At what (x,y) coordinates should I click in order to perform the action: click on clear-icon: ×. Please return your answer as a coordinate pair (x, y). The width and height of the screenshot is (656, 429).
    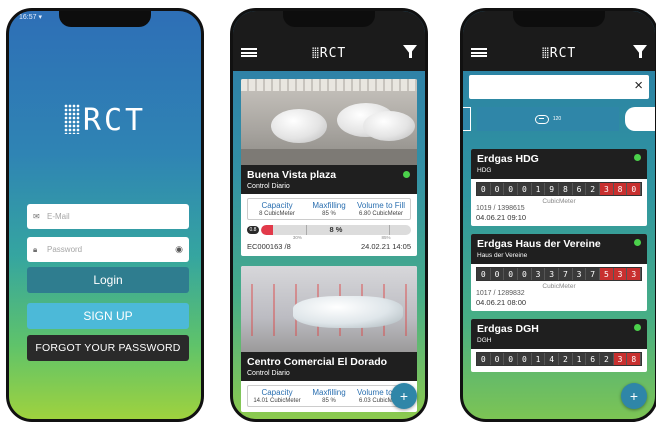
    Looking at the image, I should click on (638, 85).